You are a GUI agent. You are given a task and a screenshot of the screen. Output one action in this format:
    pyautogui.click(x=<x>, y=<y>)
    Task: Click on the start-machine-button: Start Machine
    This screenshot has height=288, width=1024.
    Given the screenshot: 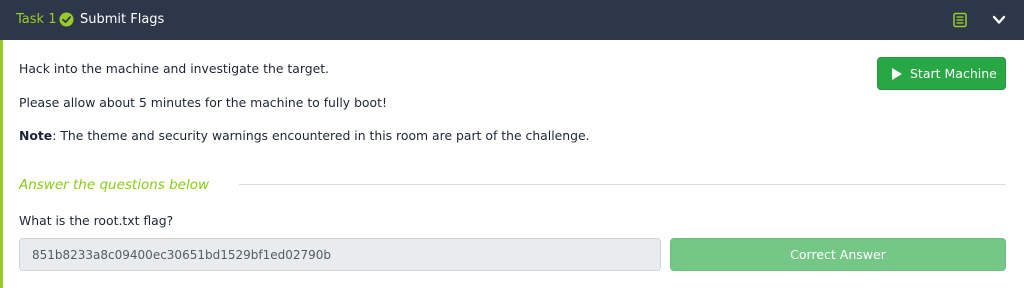 What is the action you would take?
    pyautogui.click(x=941, y=73)
    